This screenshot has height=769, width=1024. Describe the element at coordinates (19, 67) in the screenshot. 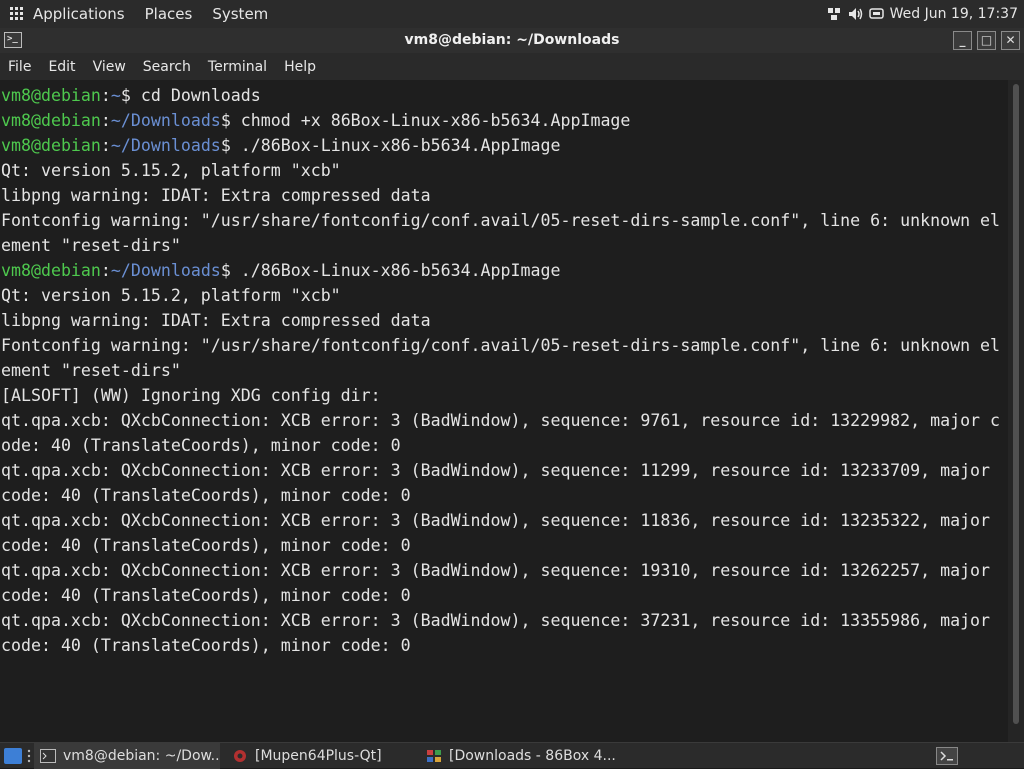

I see `menu-file: File` at that location.